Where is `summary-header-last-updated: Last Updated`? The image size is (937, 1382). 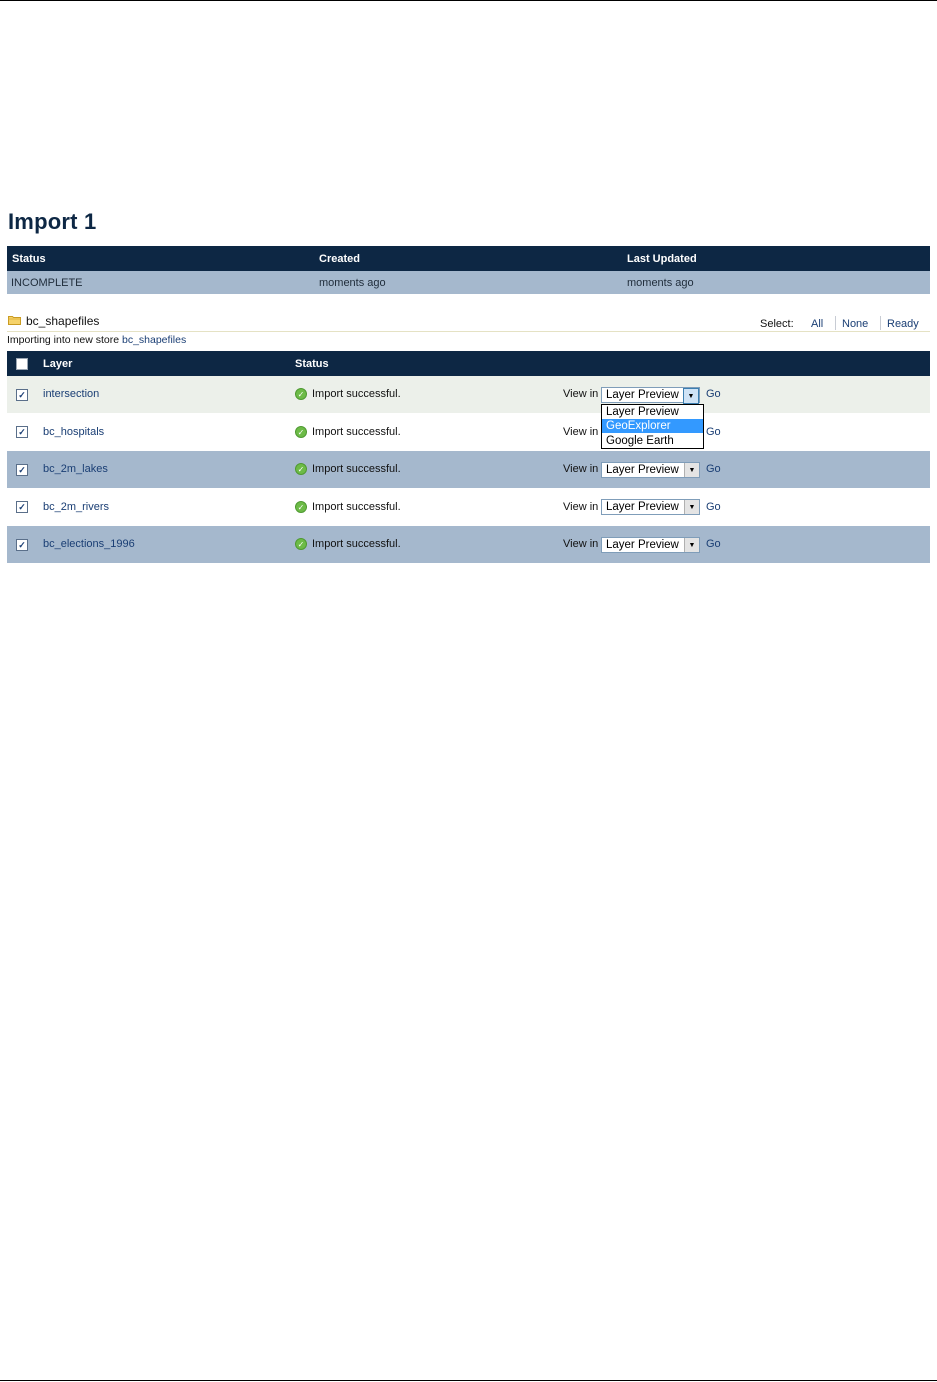 summary-header-last-updated: Last Updated is located at coordinates (662, 258).